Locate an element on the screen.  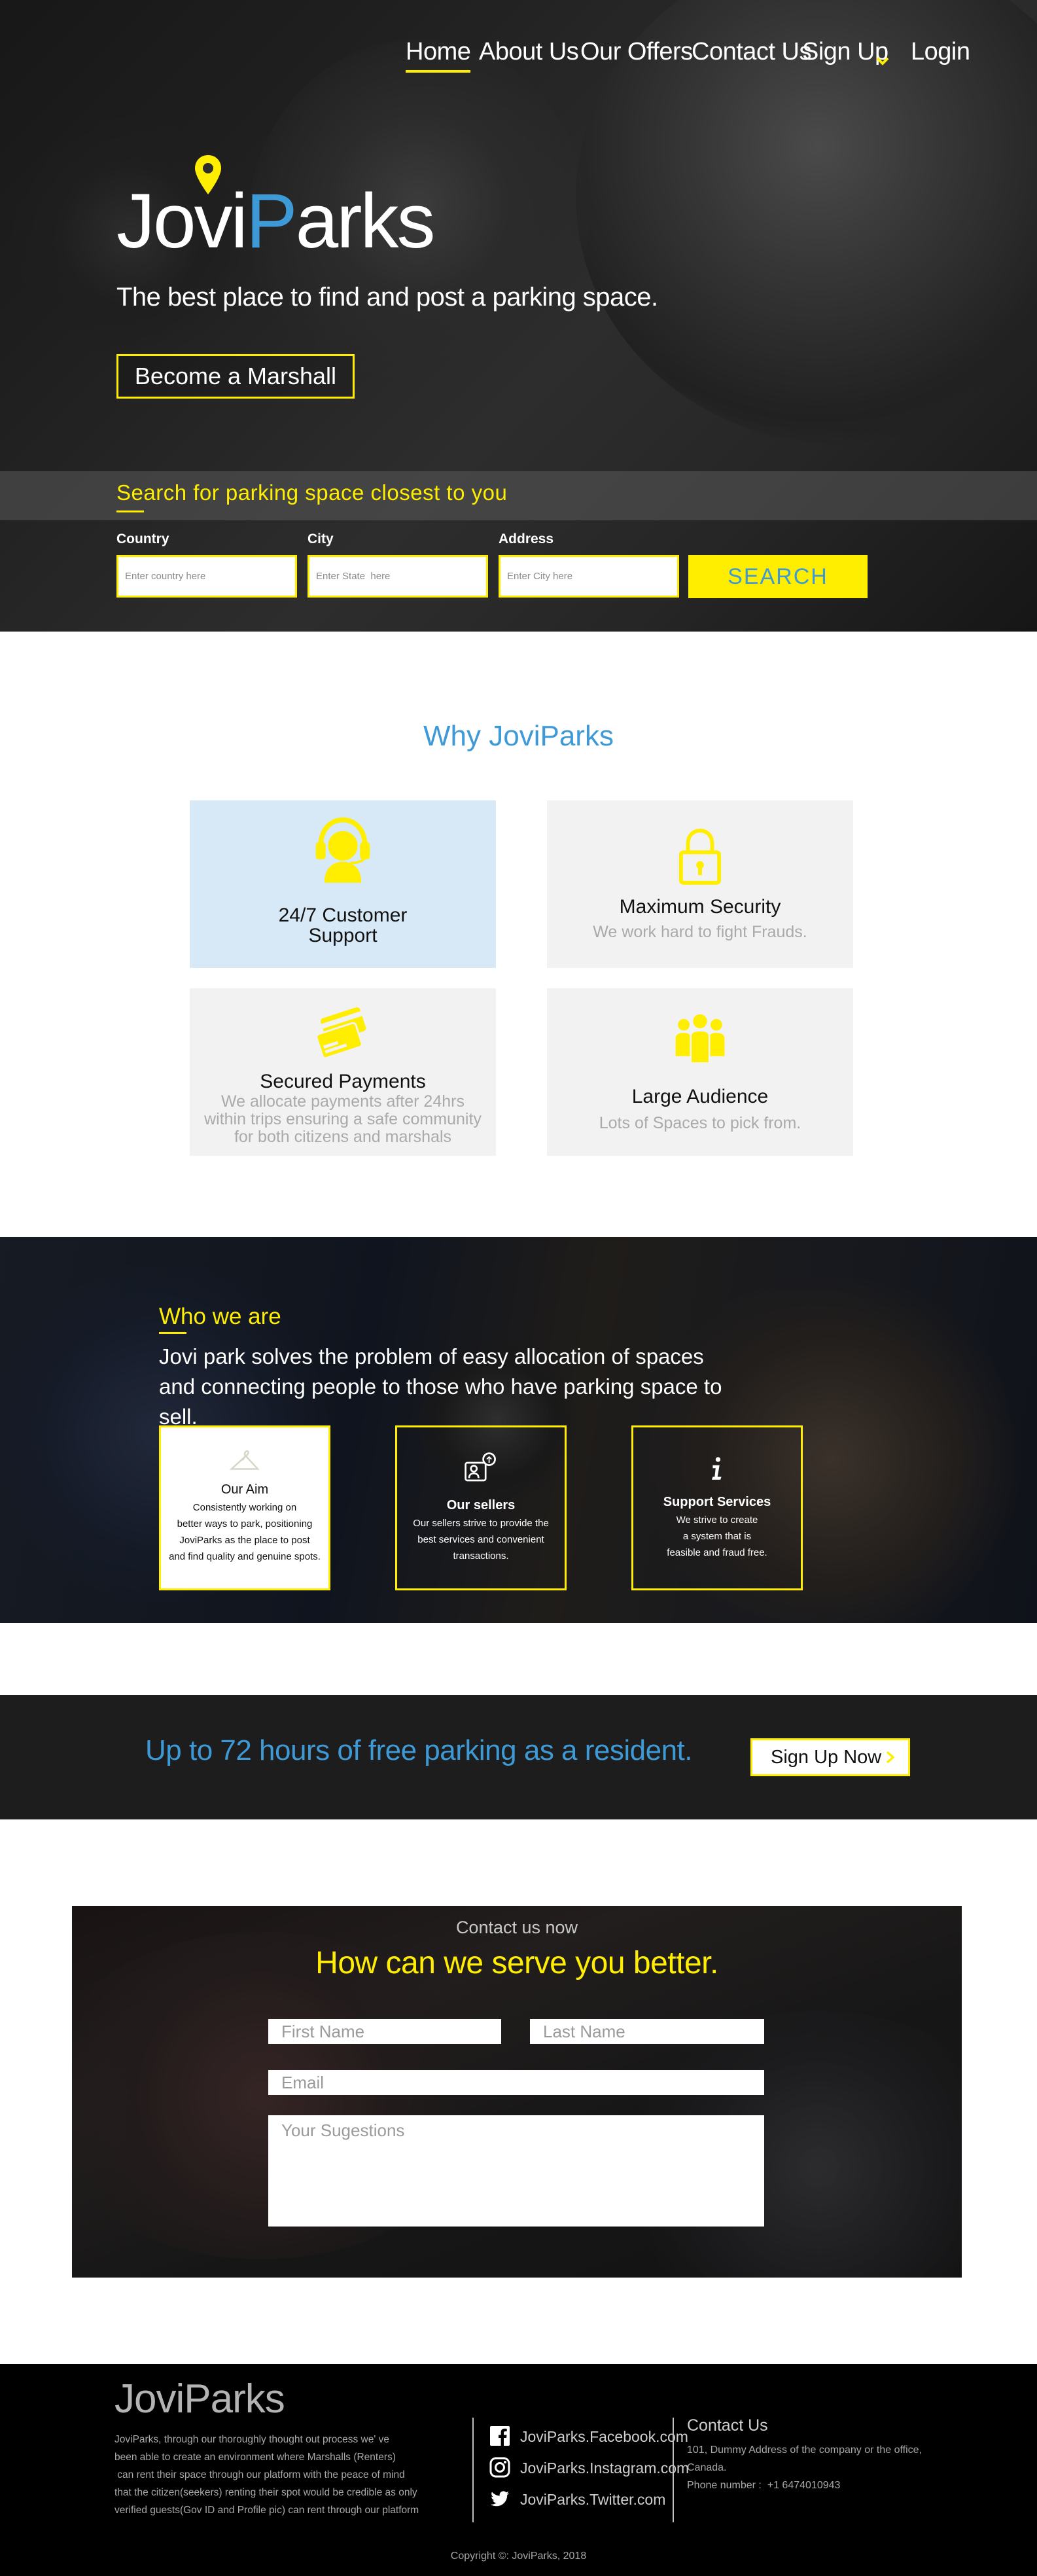
twitter-icon is located at coordinates (499, 2498).